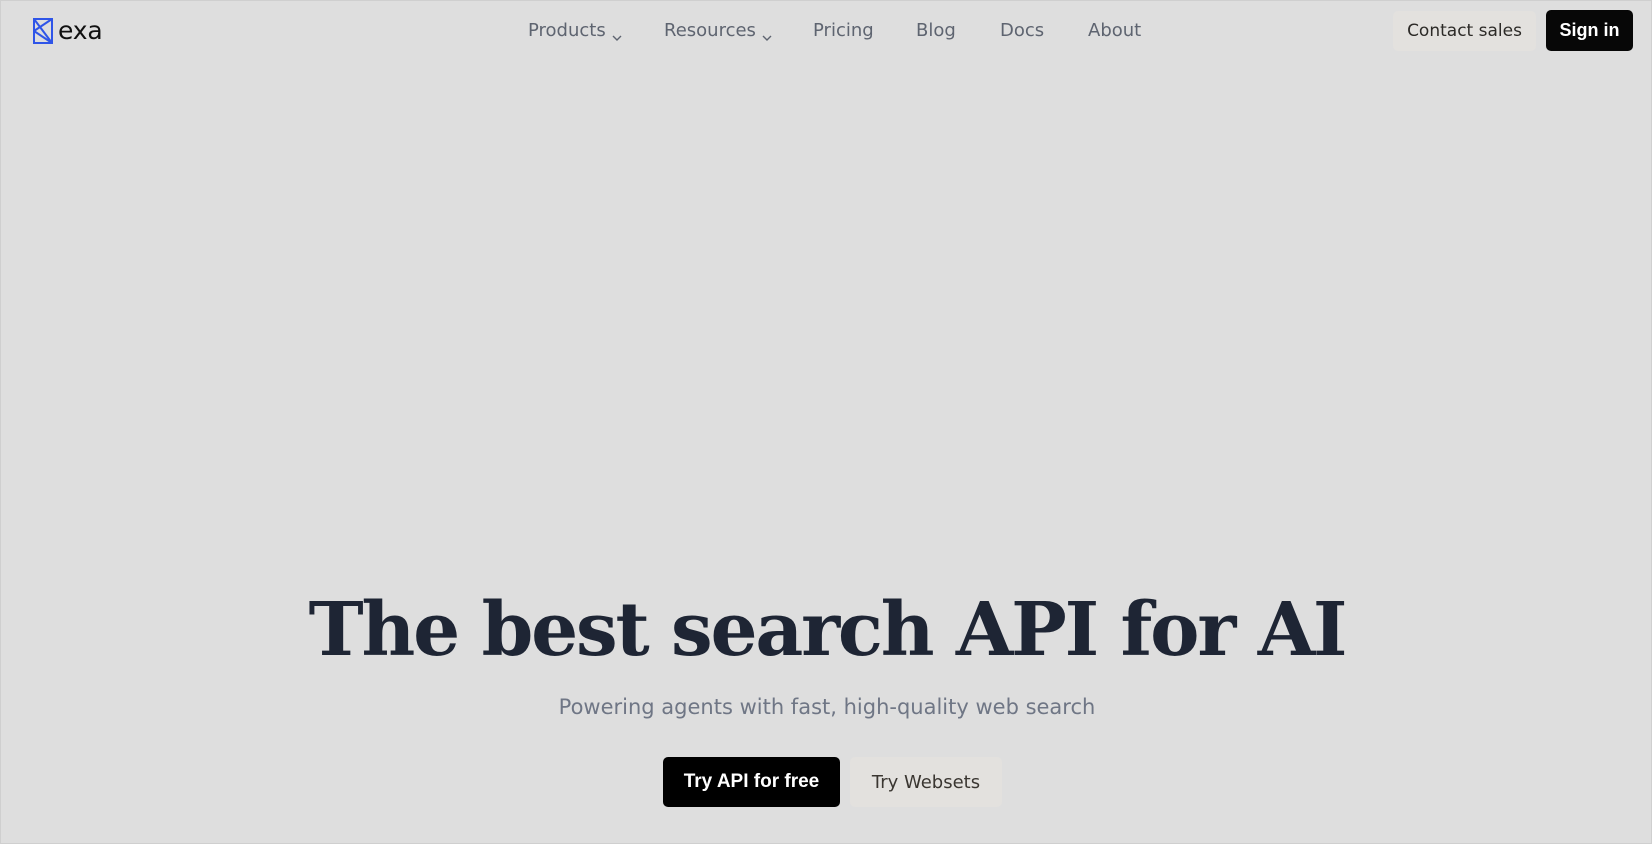 This screenshot has height=844, width=1652. What do you see at coordinates (1464, 31) in the screenshot?
I see `contact-sales-button: Contact sales` at bounding box center [1464, 31].